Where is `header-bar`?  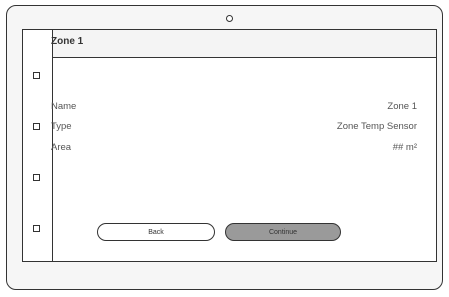
header-bar is located at coordinates (244, 44).